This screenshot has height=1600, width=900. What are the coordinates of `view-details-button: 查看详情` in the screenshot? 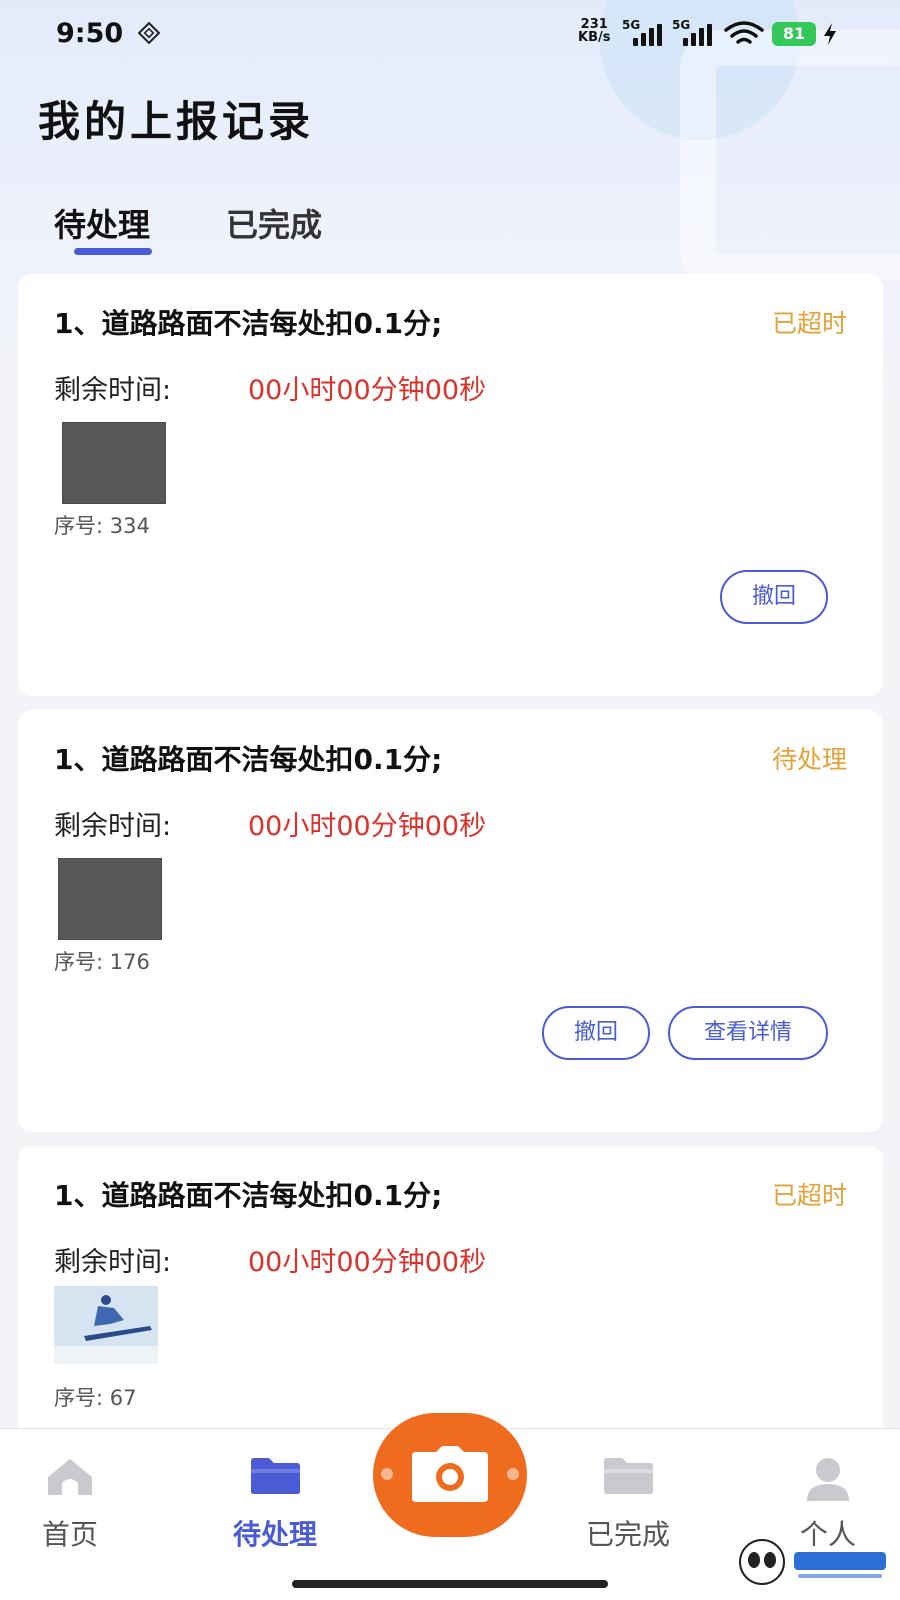 It's located at (748, 1033).